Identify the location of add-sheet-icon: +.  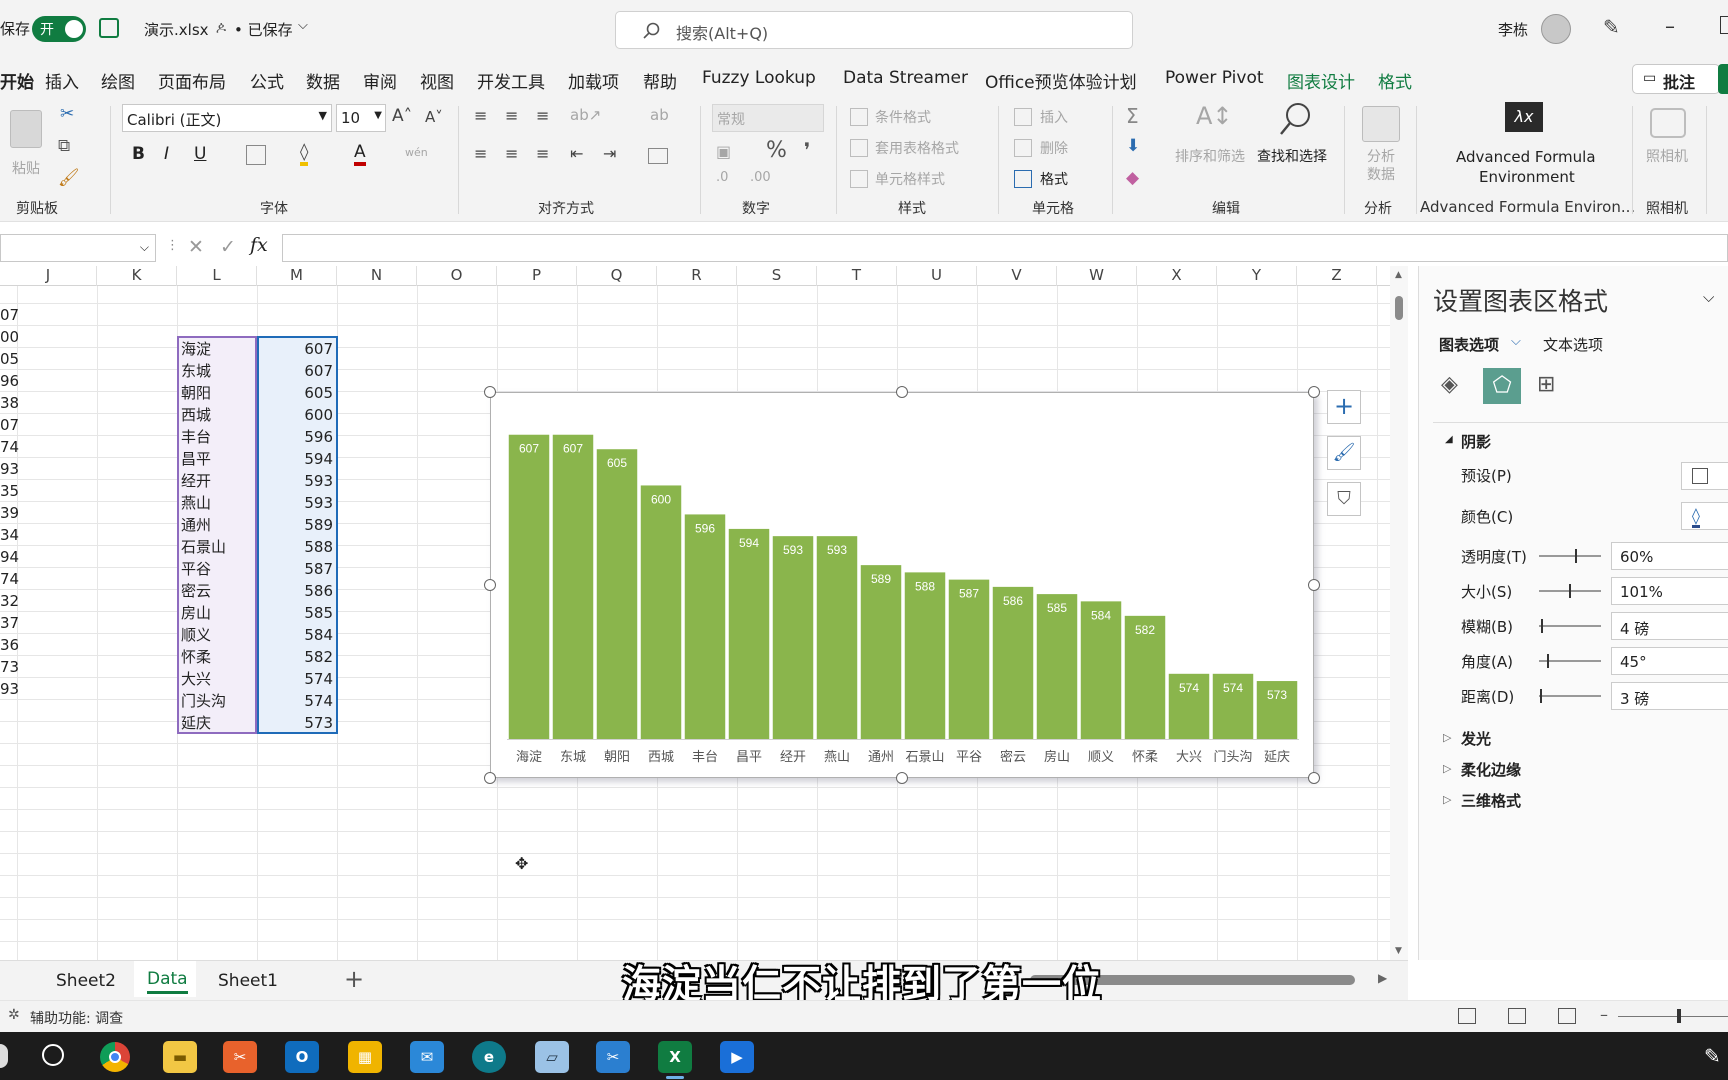
(354, 979).